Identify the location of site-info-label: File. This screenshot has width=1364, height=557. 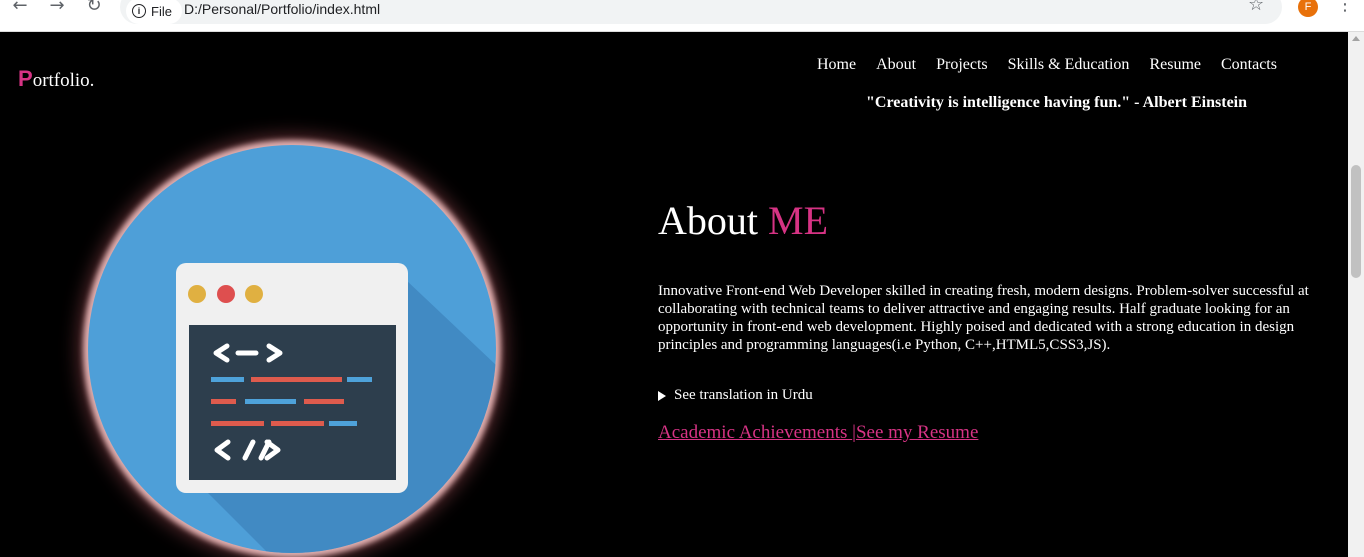
(161, 11).